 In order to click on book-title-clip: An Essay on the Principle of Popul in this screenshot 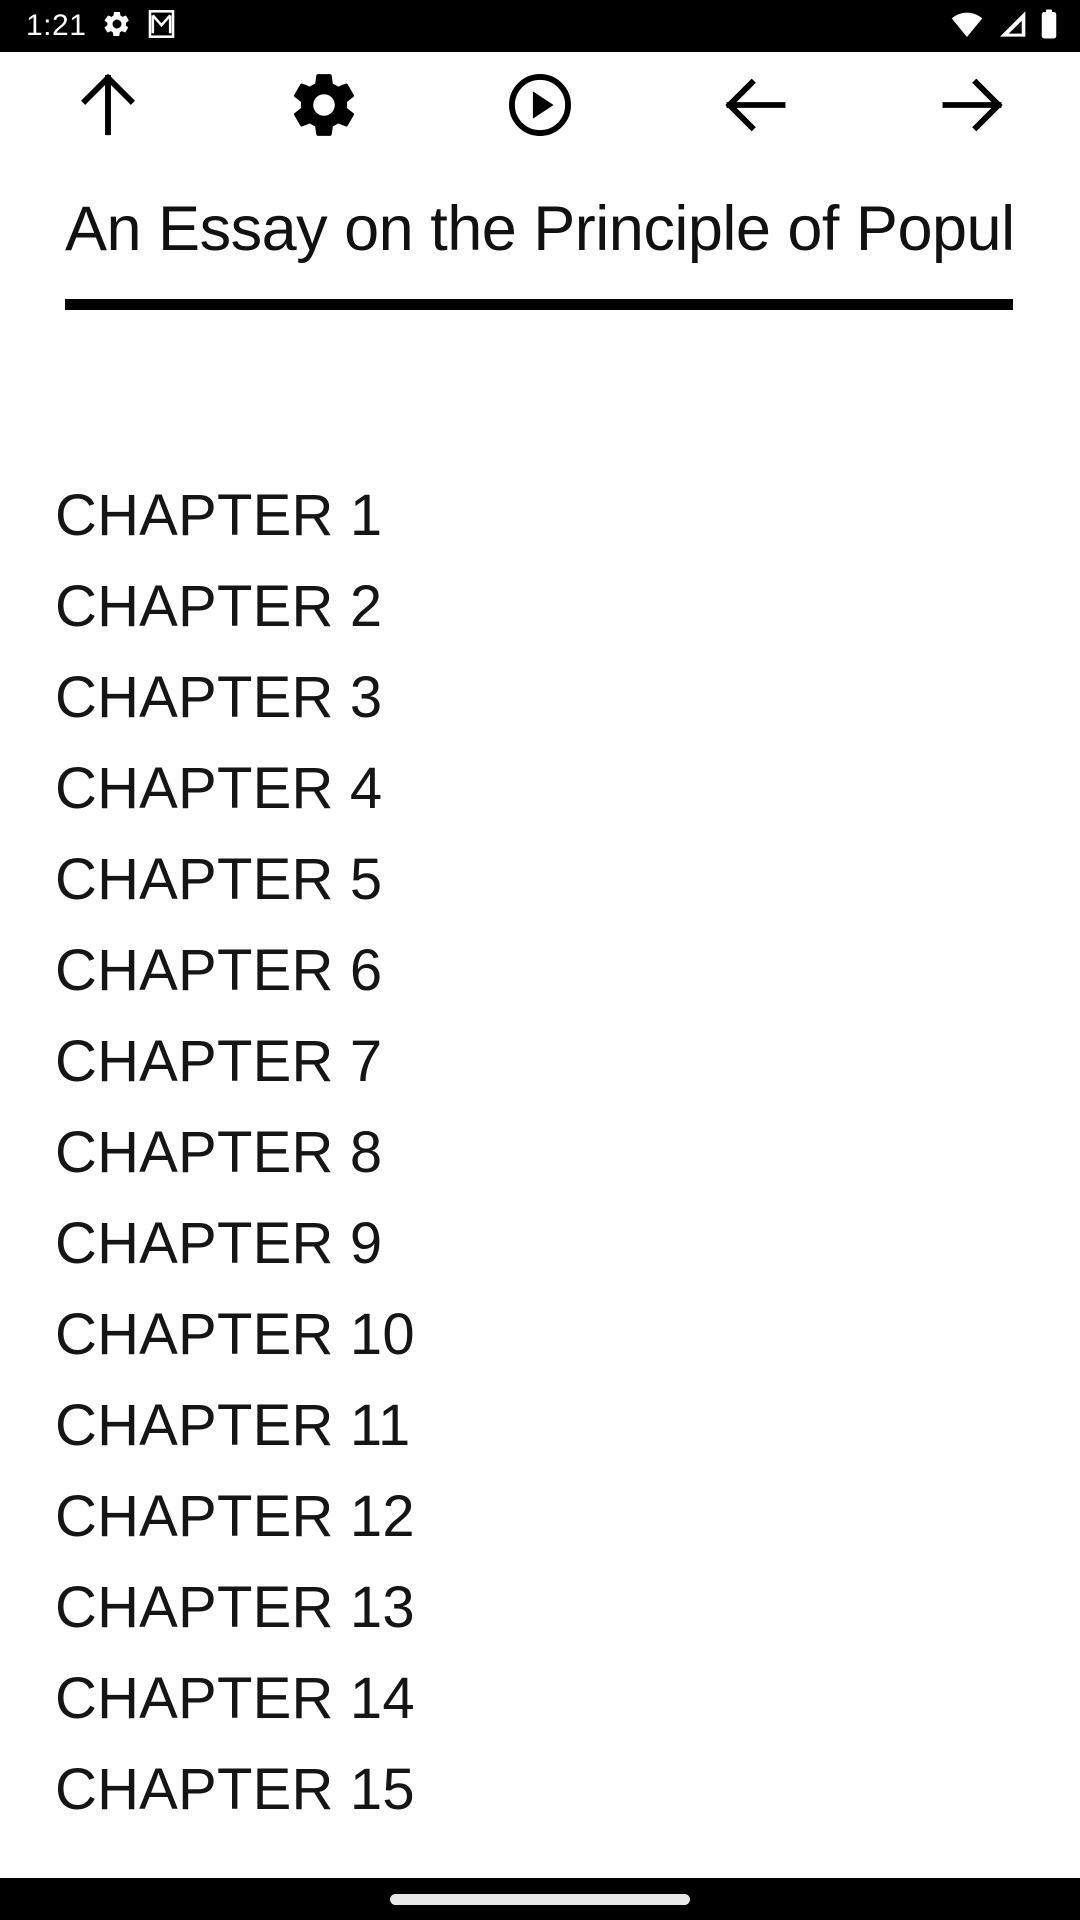, I will do `click(540, 226)`.